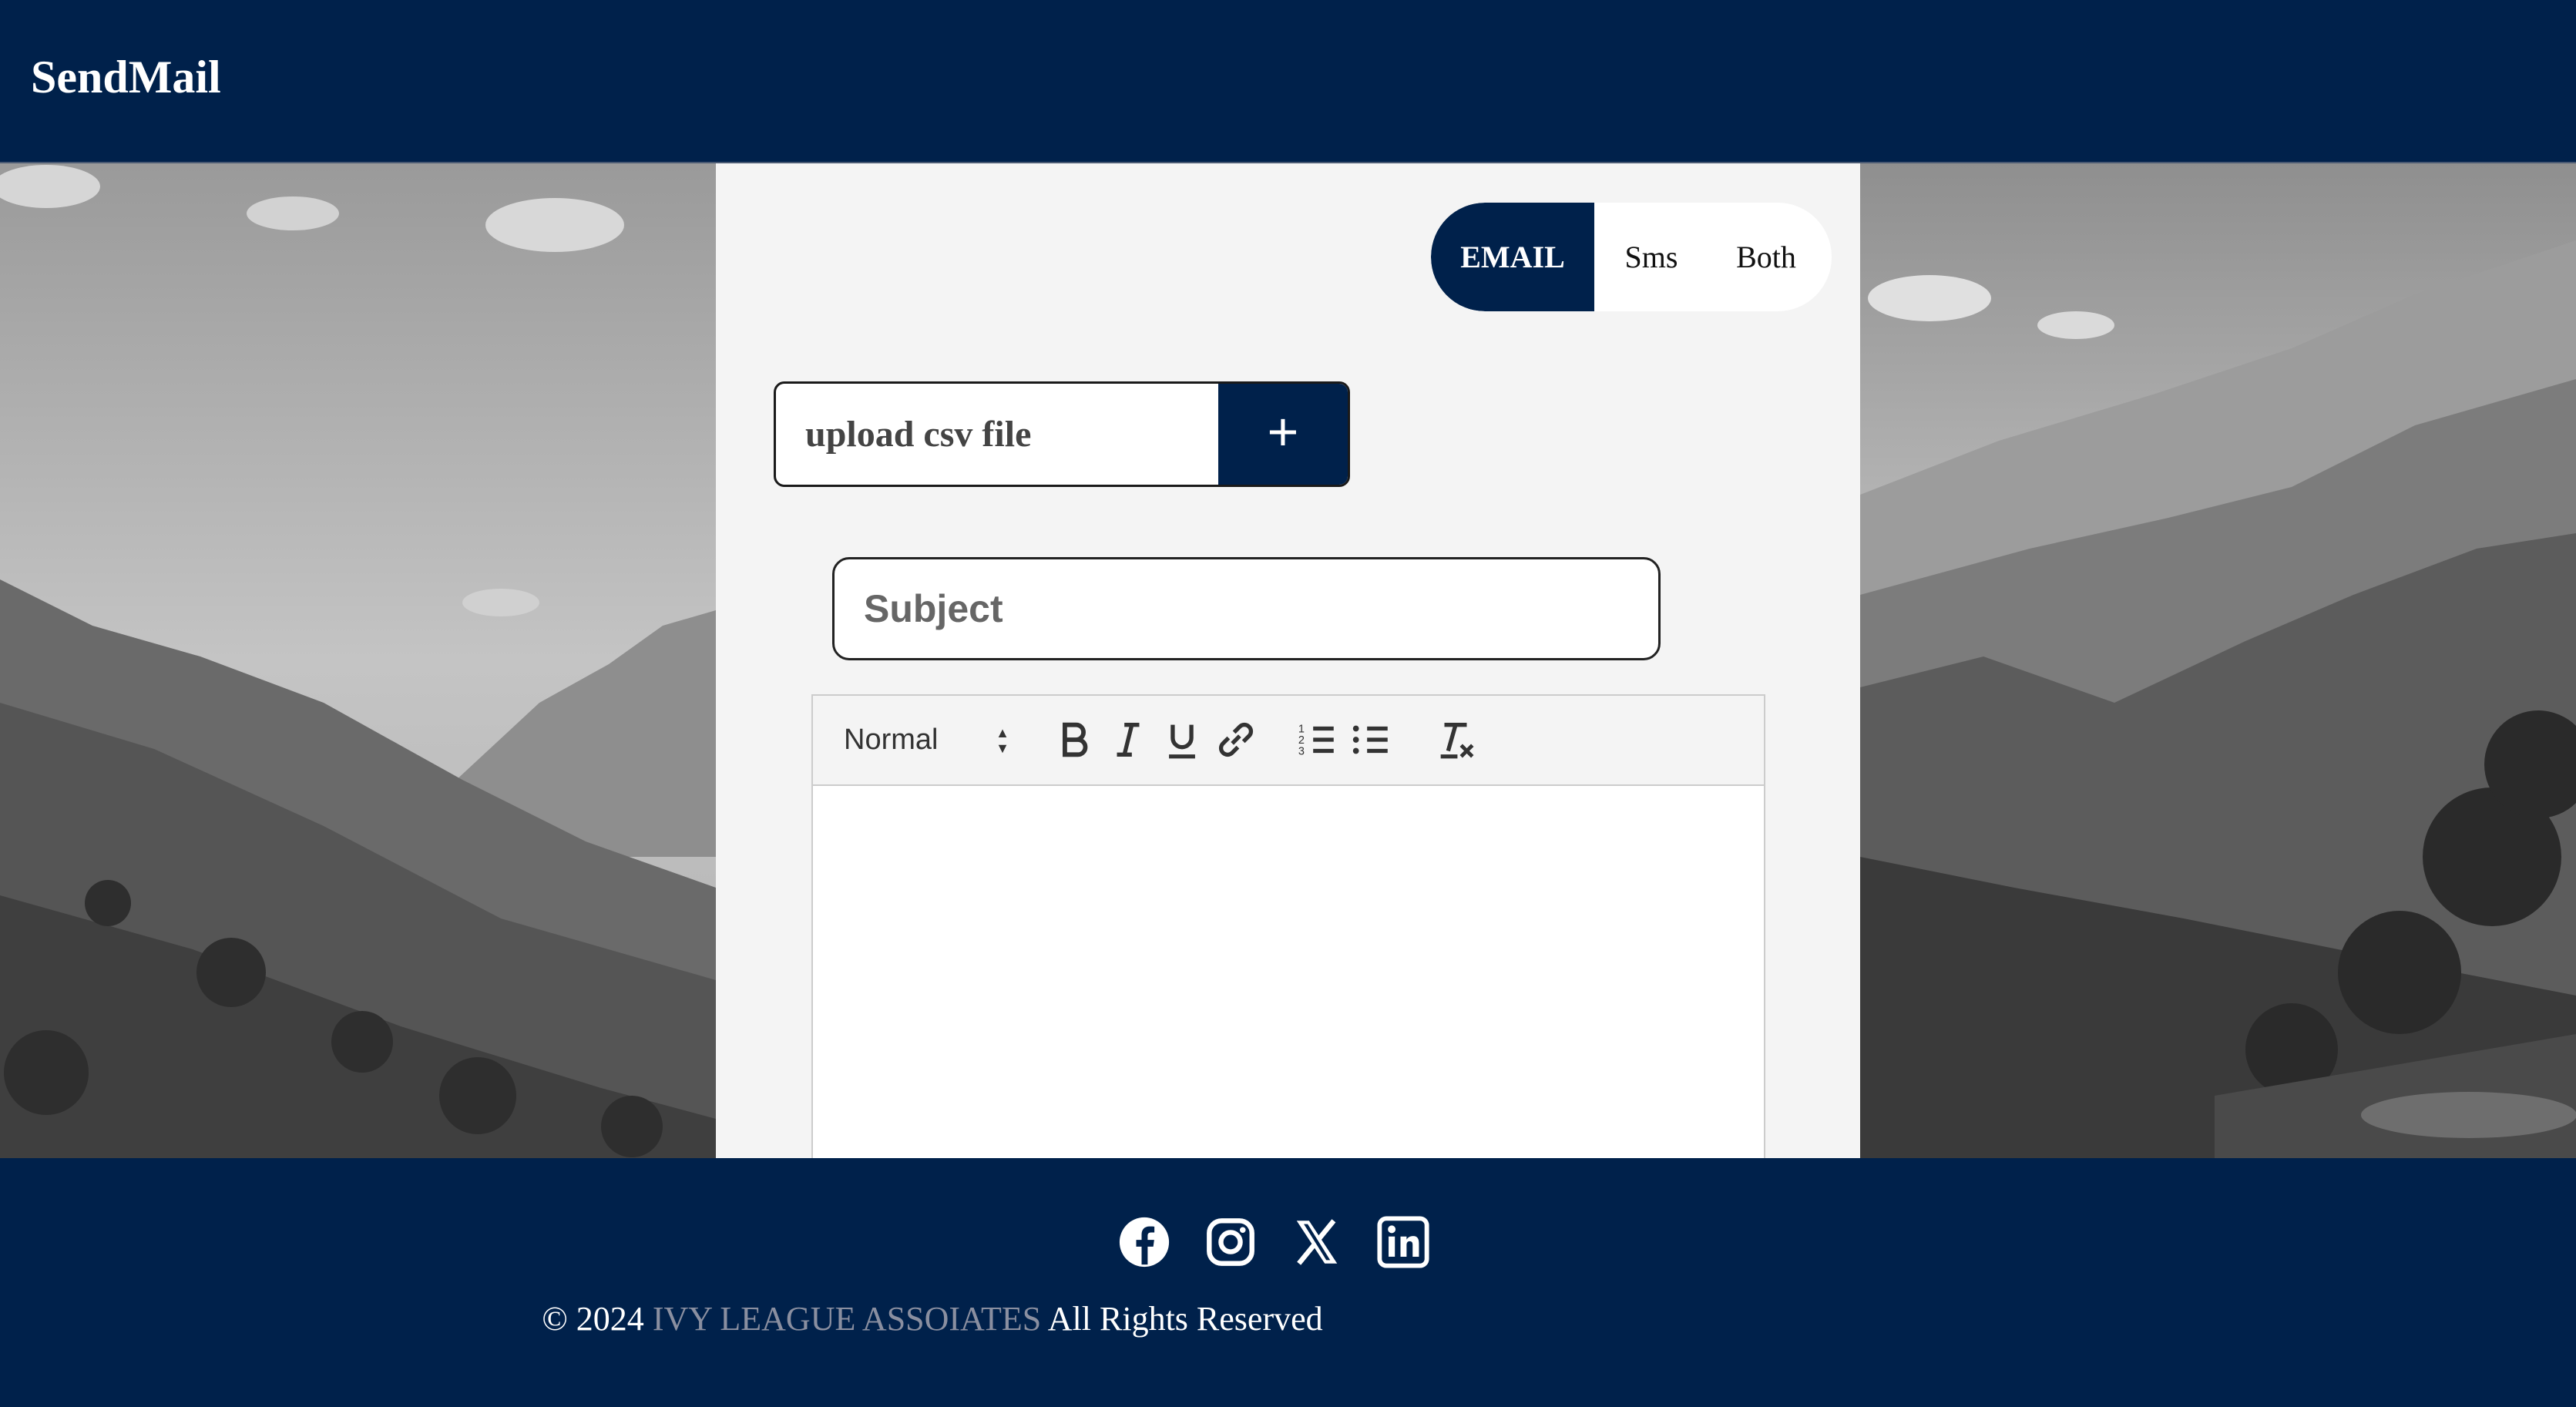 The width and height of the screenshot is (2576, 1407). I want to click on rich-text-editor: Normal ▲ ▼ 123, so click(1288, 926).